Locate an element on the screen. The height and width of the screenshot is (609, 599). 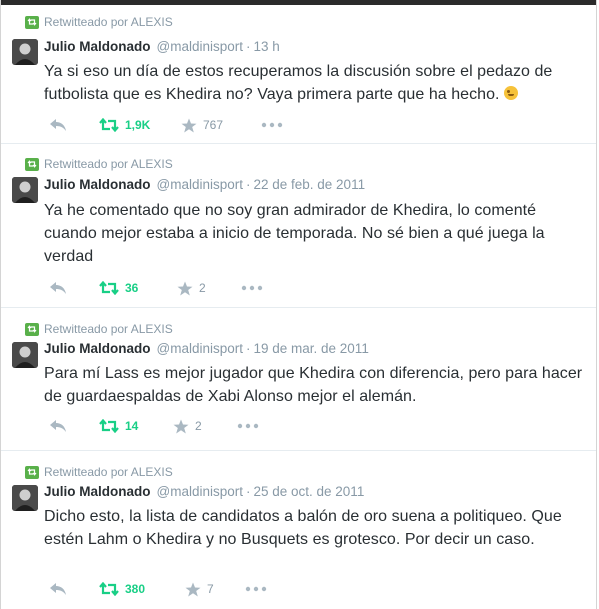
tweet-time: 22 de feb. de 2011 is located at coordinates (309, 184).